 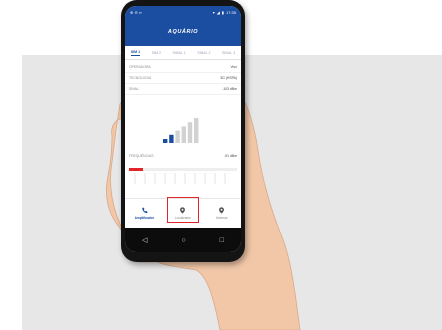 I want to click on status-left-icons: ⊕ ⊖ ∞, so click(x=136, y=12).